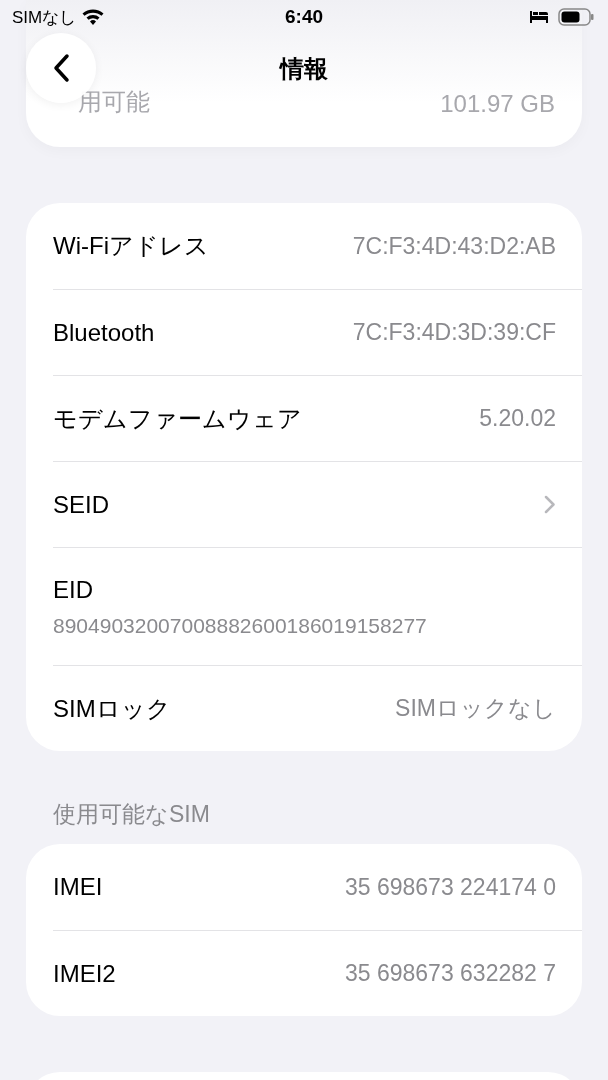 The image size is (608, 1080). I want to click on row-value: 101.97 GB, so click(497, 104).